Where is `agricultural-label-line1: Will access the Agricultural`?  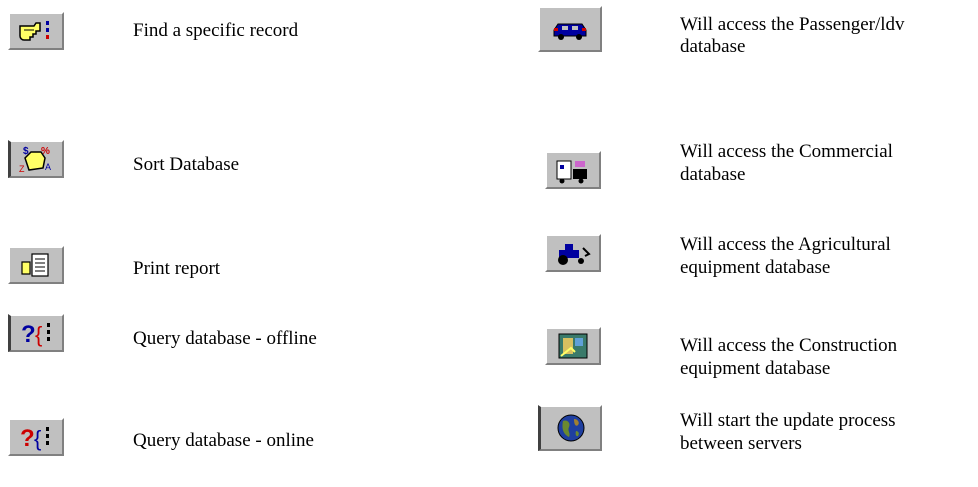 agricultural-label-line1: Will access the Agricultural is located at coordinates (785, 244).